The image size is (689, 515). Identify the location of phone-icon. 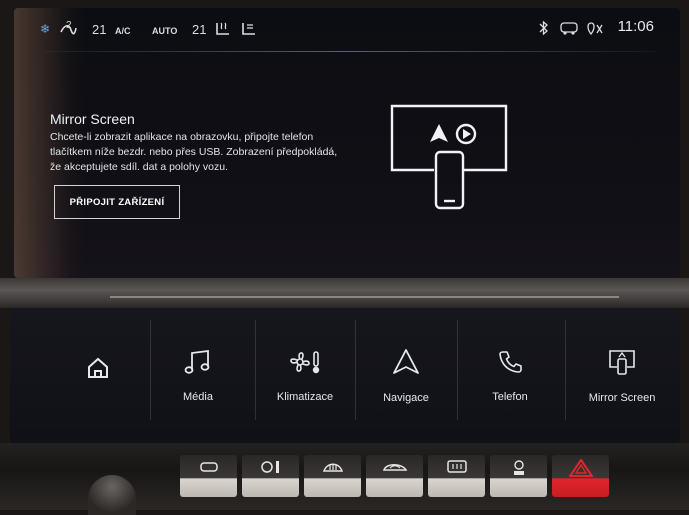
(510, 364).